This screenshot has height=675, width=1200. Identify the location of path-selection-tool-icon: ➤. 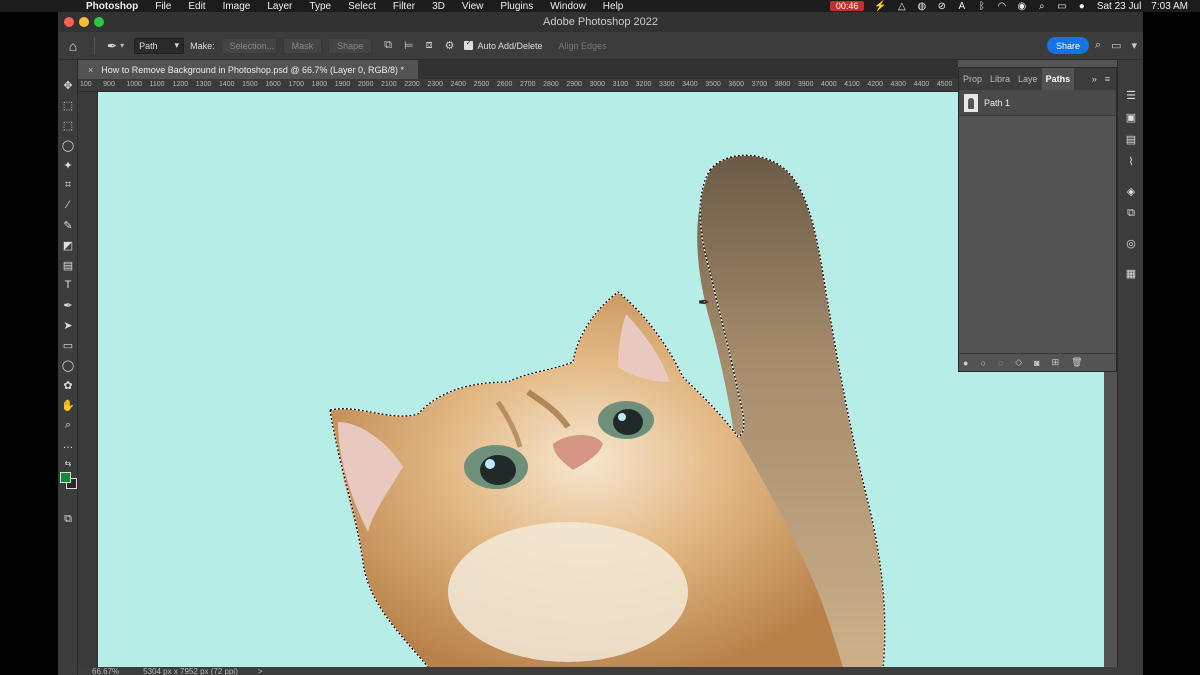
(68, 325).